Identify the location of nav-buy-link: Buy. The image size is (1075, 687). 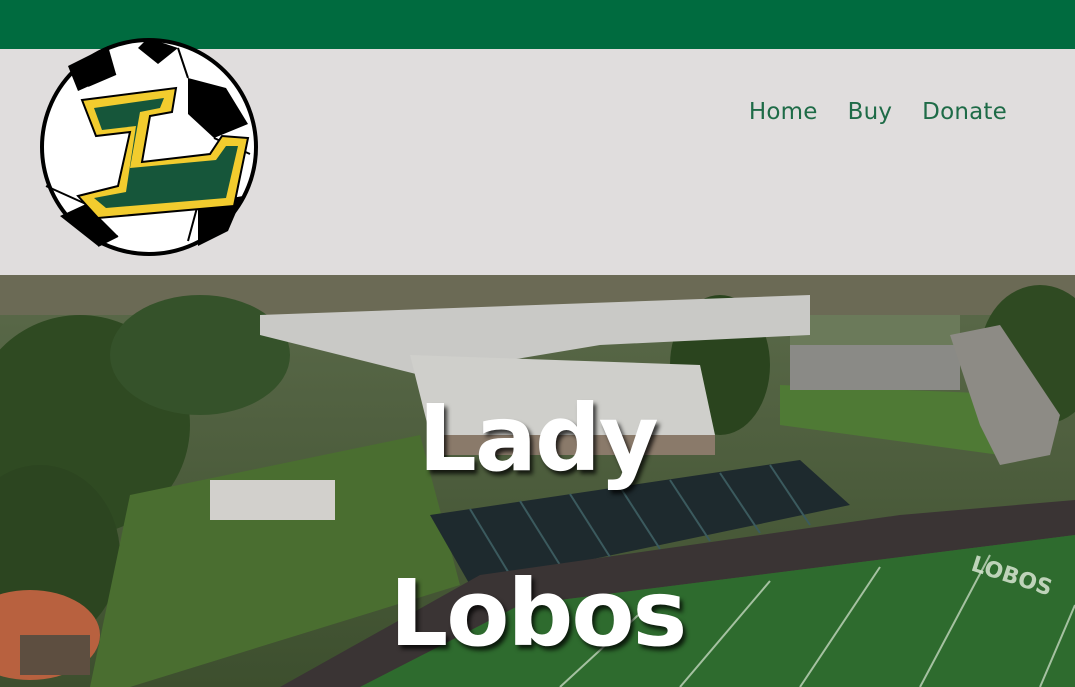
(870, 112).